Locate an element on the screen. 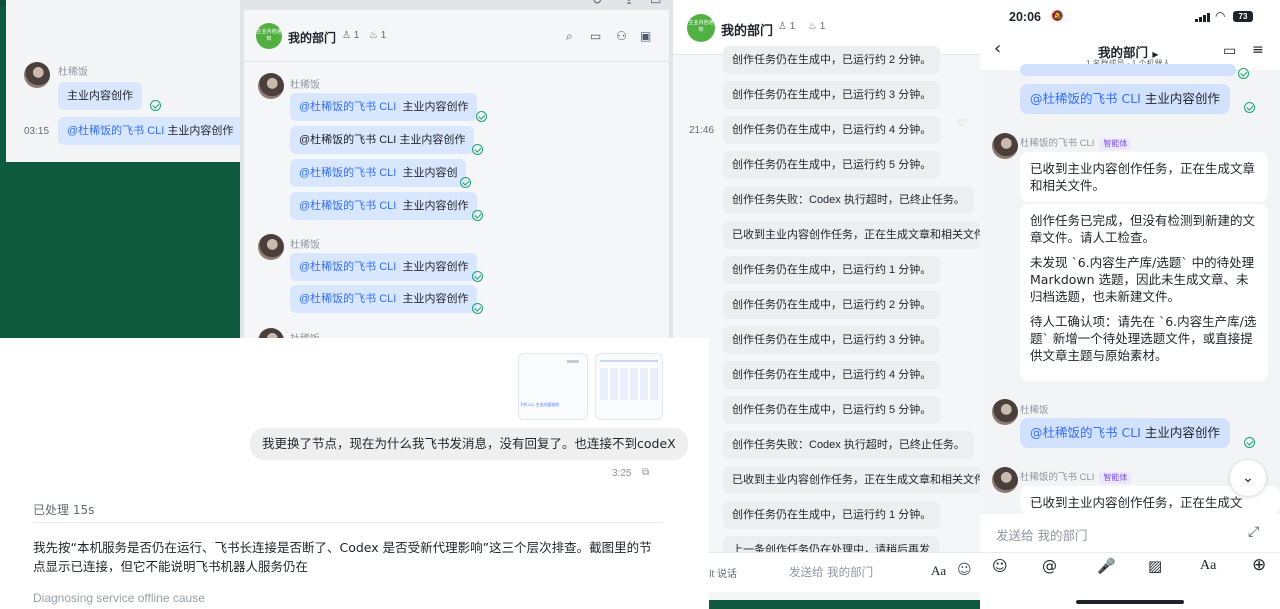 The image size is (1280, 609). attachment-thumbnail: 飞书 CLI 主业内容创作 is located at coordinates (553, 386).